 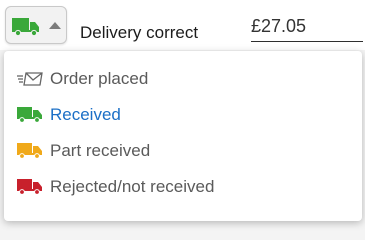 What do you see at coordinates (139, 32) in the screenshot?
I see `delivery-label: Delivery correct` at bounding box center [139, 32].